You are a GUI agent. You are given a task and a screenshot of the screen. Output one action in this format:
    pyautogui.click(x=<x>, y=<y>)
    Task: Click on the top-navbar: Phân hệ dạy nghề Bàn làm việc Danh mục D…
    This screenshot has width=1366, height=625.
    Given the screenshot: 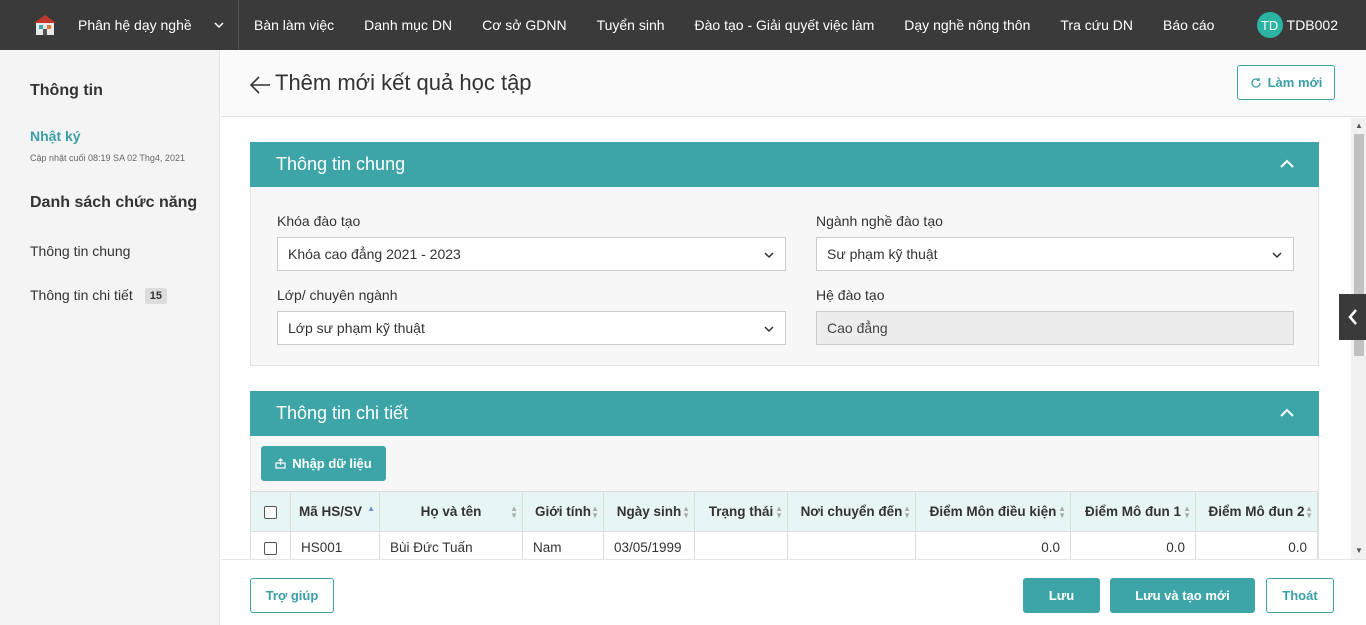 What is the action you would take?
    pyautogui.click(x=683, y=25)
    